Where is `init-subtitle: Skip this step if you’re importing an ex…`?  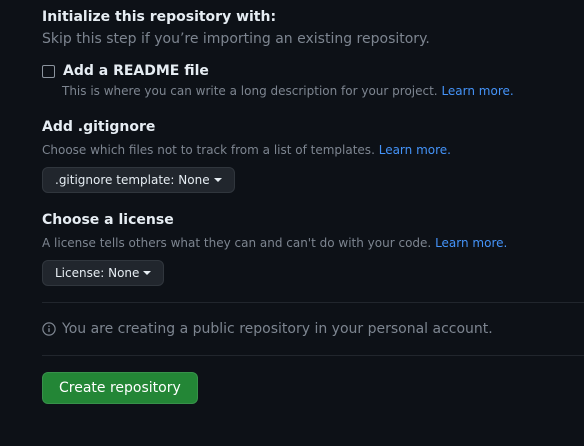
init-subtitle: Skip this step if you’re importing an ex… is located at coordinates (236, 39).